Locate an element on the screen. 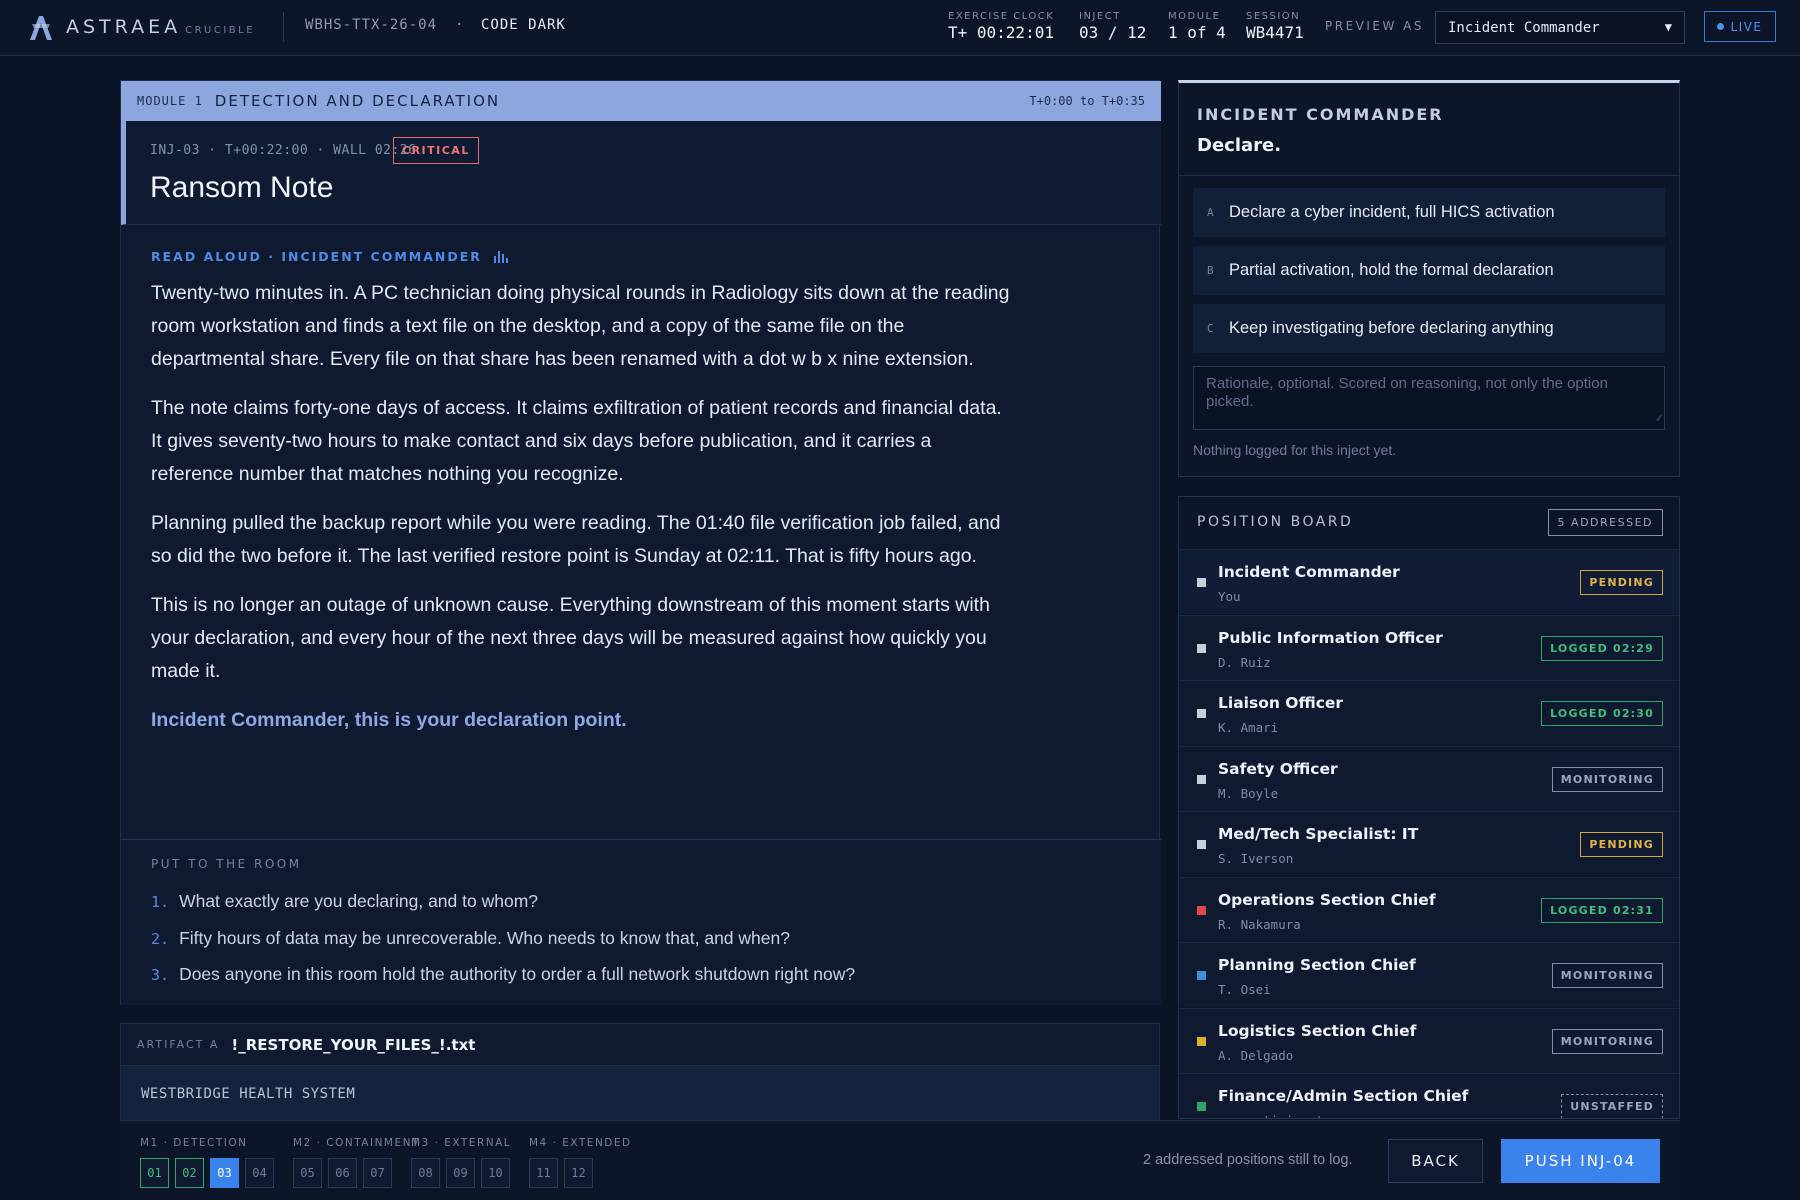 This screenshot has height=1200, width=1800. position-status-badge: UNSTAFFED is located at coordinates (1612, 1106).